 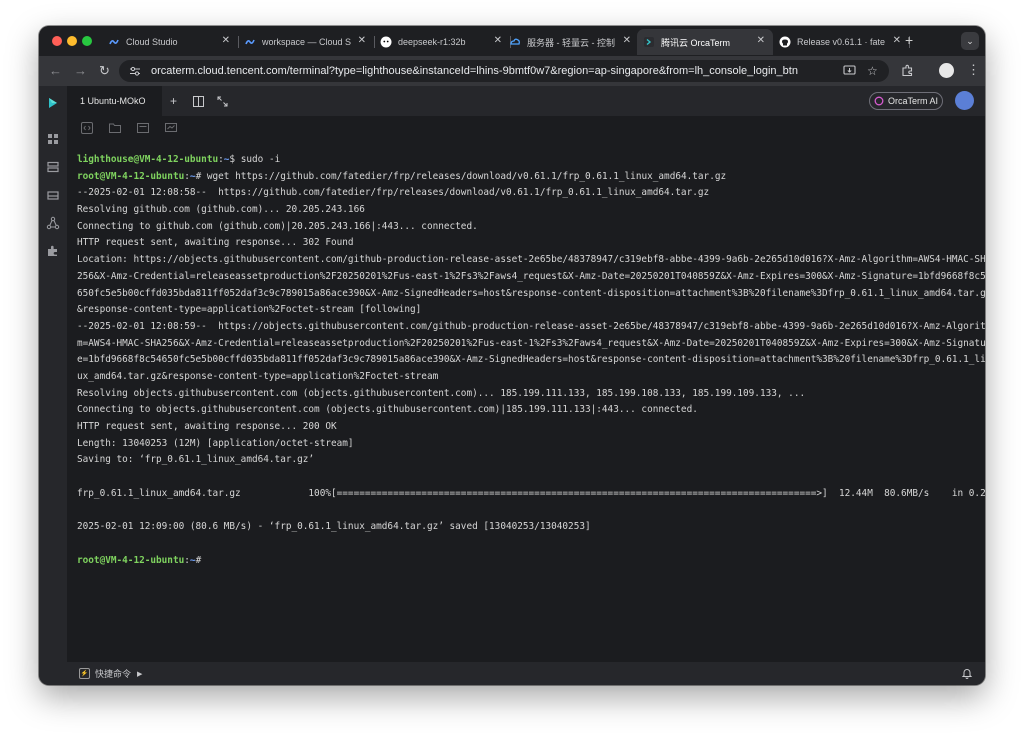 What do you see at coordinates (912, 101) in the screenshot?
I see `orcaterm-ai-label: OrcaTerm AI` at bounding box center [912, 101].